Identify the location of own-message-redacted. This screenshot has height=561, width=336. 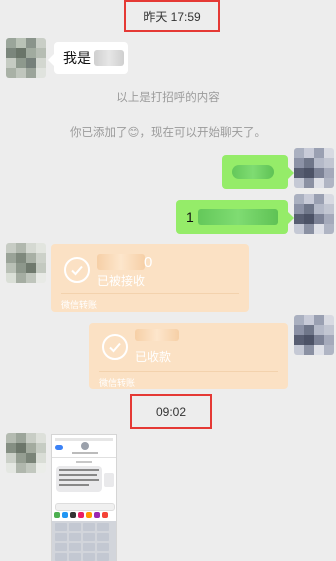
(258, 172).